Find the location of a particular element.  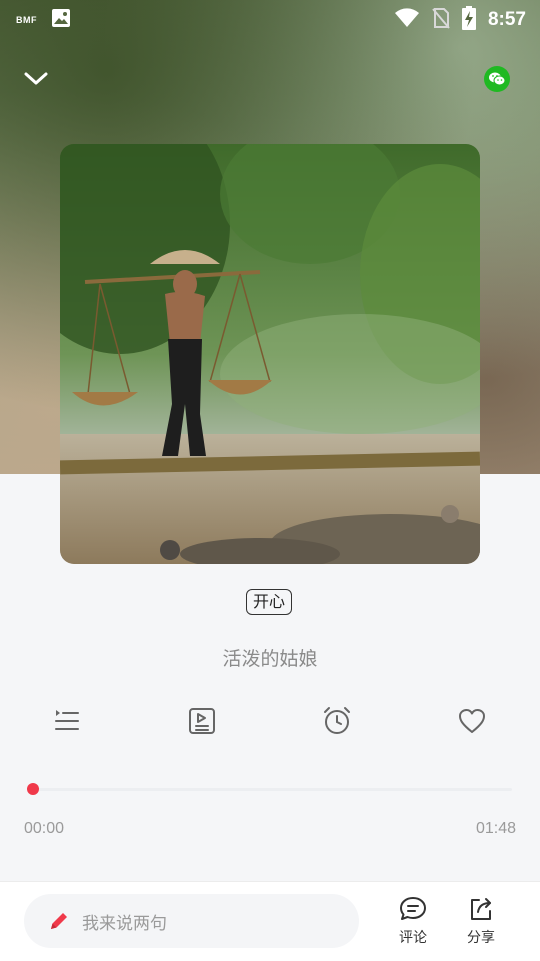

pencil-icon is located at coordinates (59, 921).